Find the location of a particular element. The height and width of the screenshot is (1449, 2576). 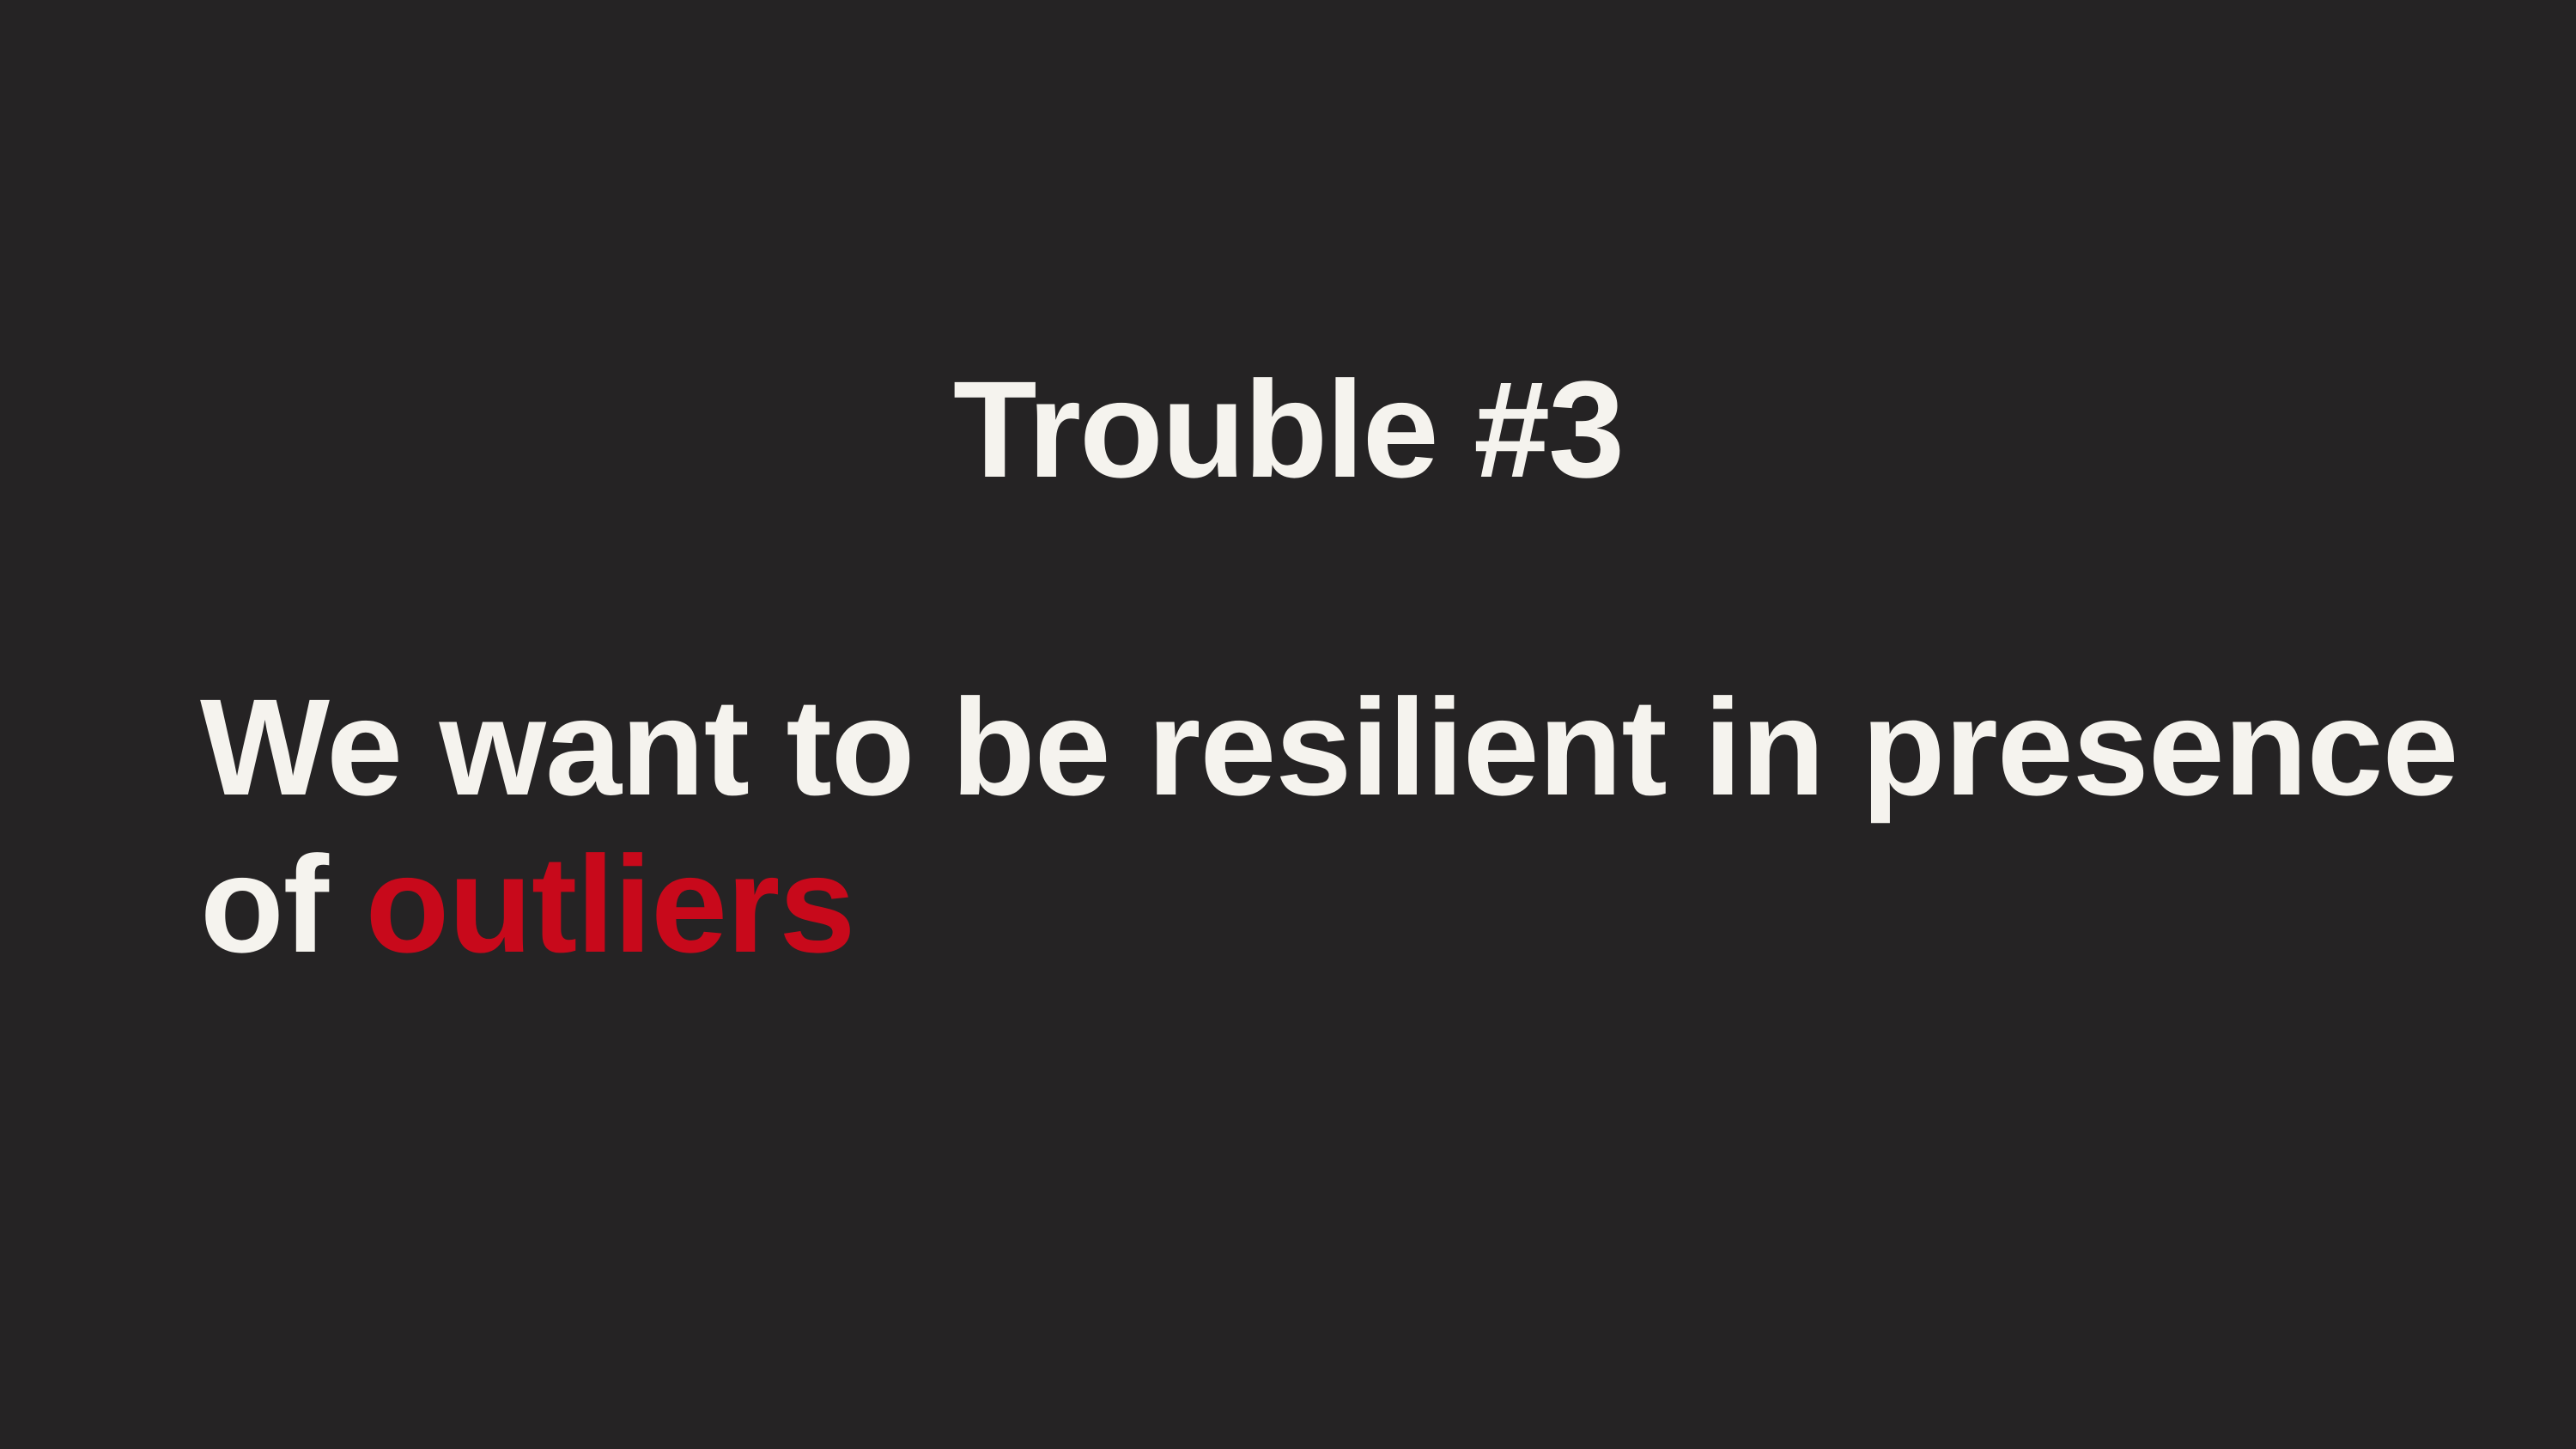

slide-title: Trouble #3 is located at coordinates (1288, 429).